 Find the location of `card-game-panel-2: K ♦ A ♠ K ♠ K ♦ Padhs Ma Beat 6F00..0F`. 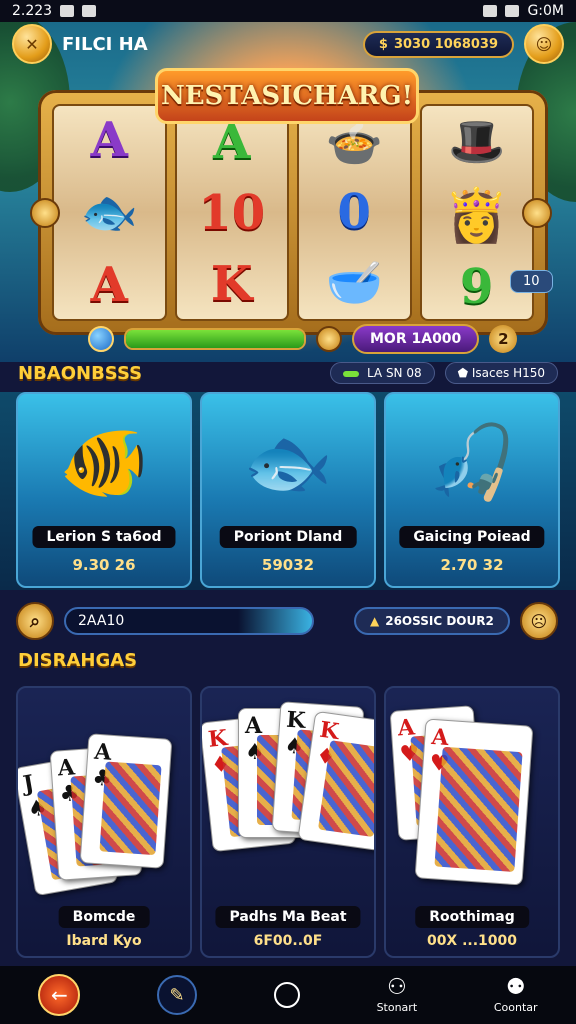

card-game-panel-2: K ♦ A ♠ K ♠ K ♦ Padhs Ma Beat 6F00..0F is located at coordinates (288, 822).